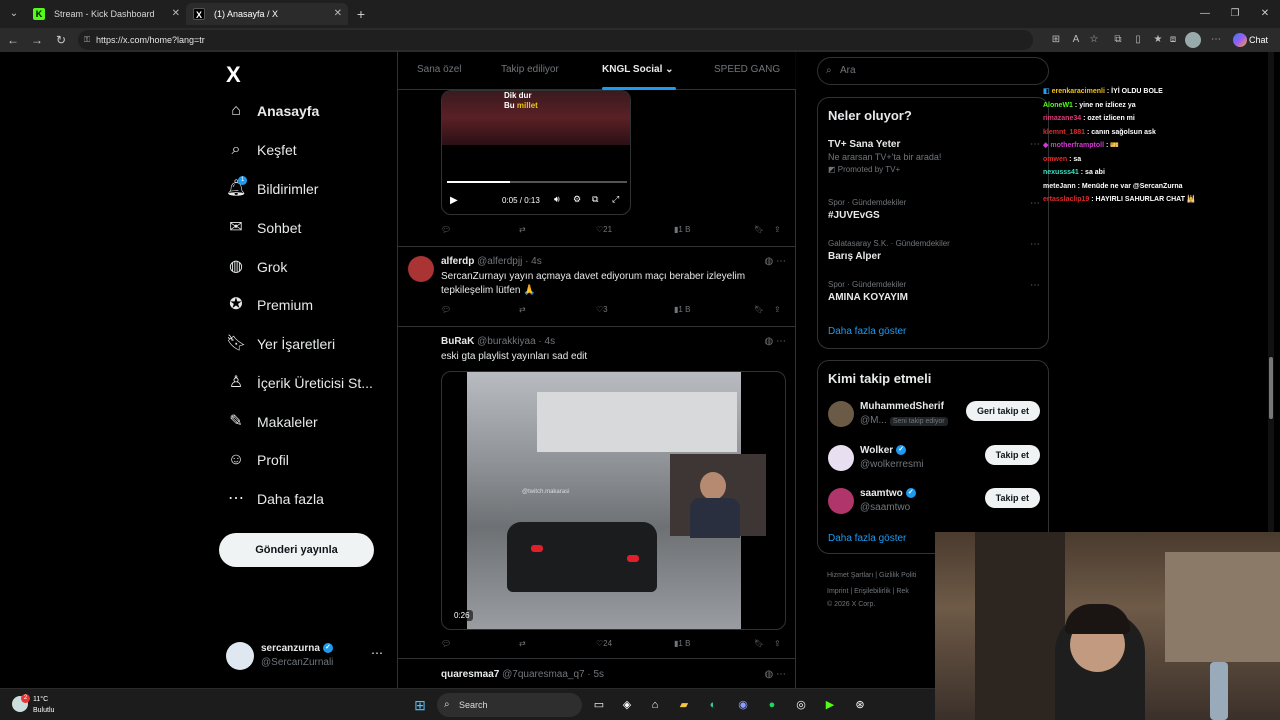  What do you see at coordinates (747, 71) in the screenshot?
I see `tab-speed-gang: SPEED GANG` at bounding box center [747, 71].